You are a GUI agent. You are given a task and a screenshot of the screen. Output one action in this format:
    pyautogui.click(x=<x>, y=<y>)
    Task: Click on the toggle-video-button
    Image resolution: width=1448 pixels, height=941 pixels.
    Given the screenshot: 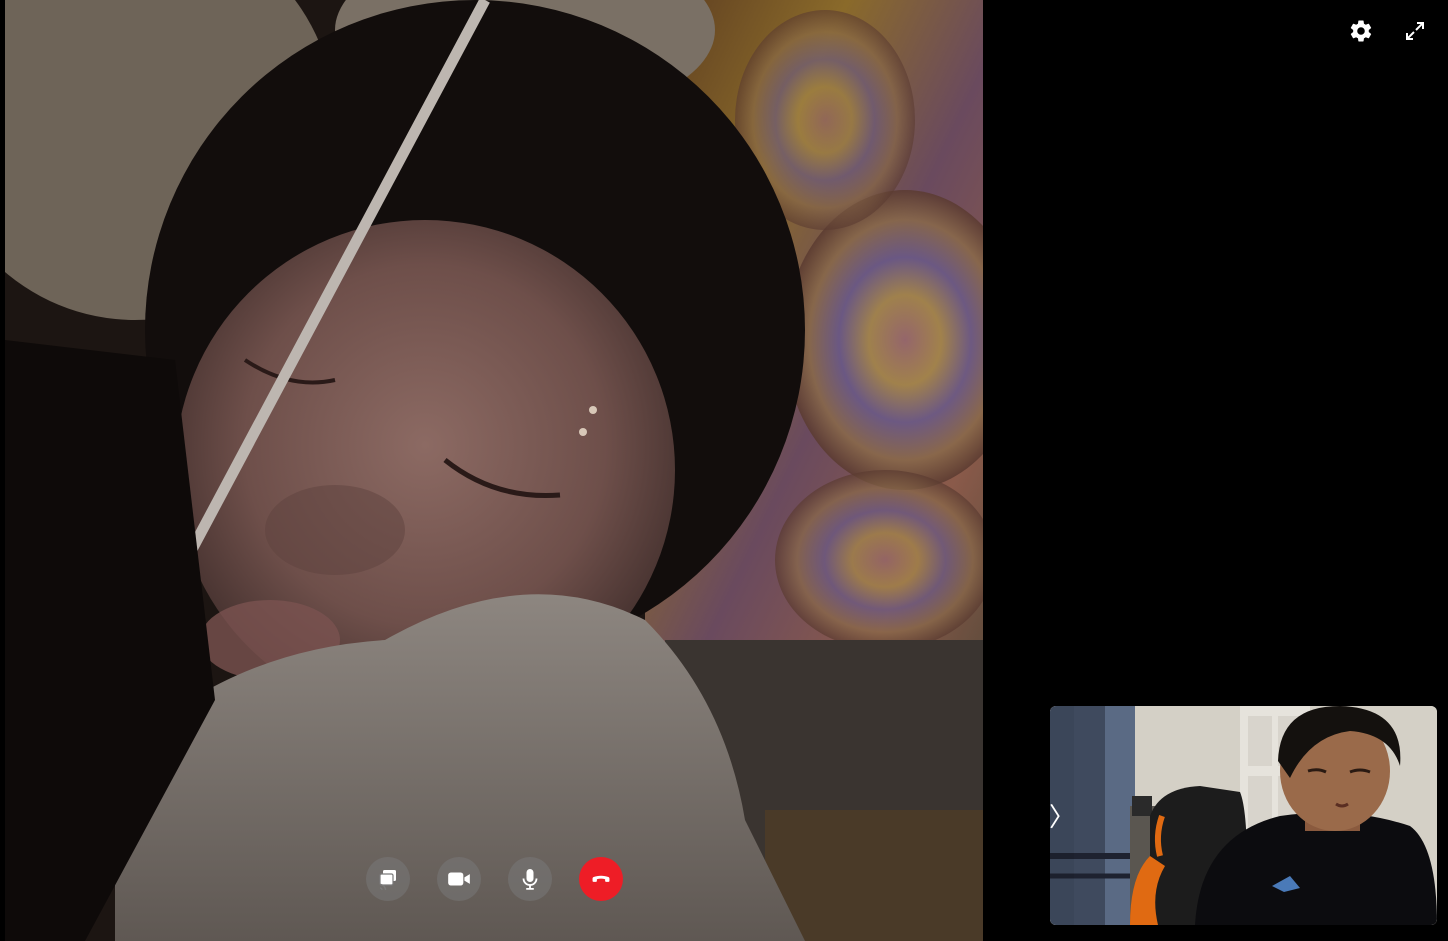 What is the action you would take?
    pyautogui.click(x=459, y=879)
    